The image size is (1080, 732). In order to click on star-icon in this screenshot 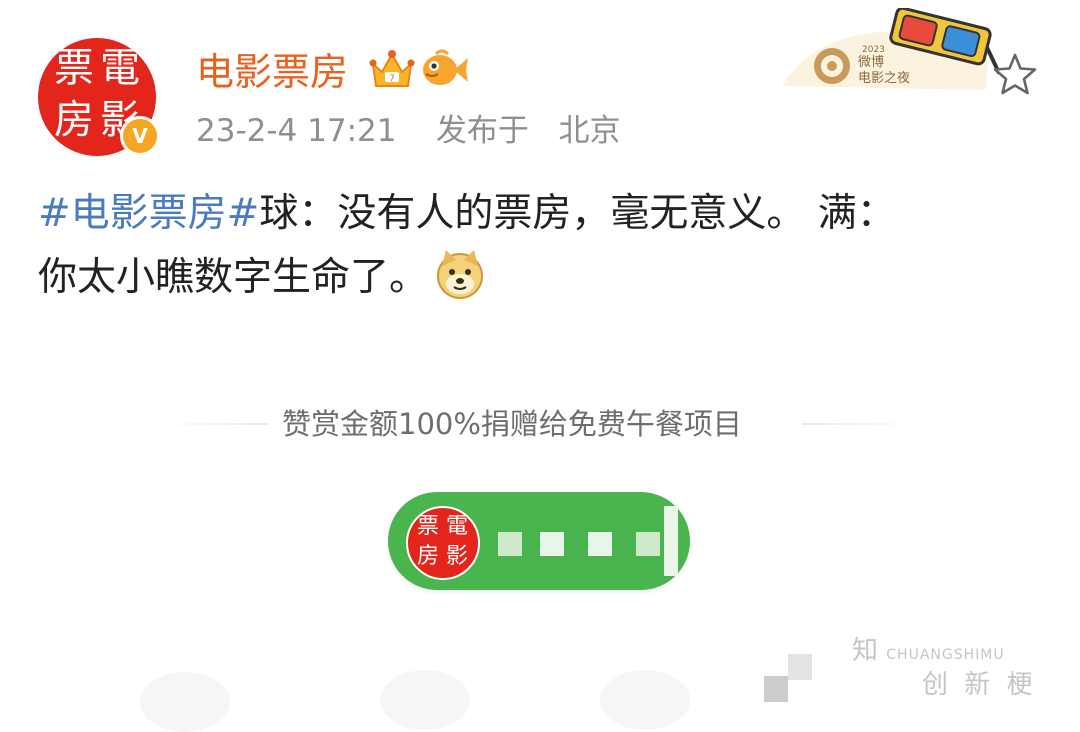, I will do `click(1015, 74)`.